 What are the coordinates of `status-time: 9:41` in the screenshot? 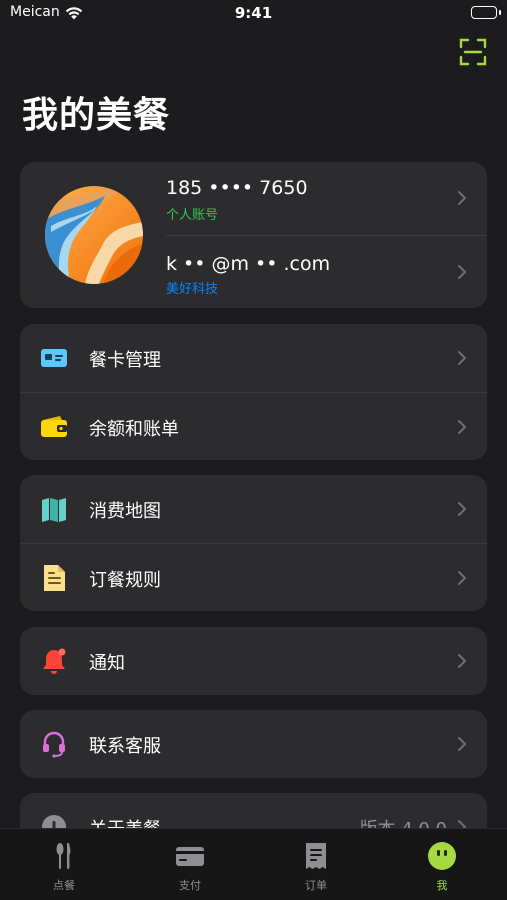 It's located at (253, 13).